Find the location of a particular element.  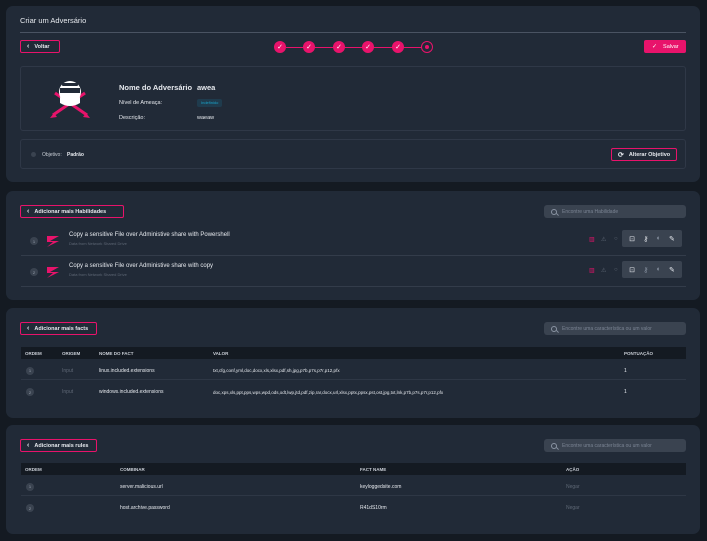

col-action: AÇÃO is located at coordinates (573, 469).